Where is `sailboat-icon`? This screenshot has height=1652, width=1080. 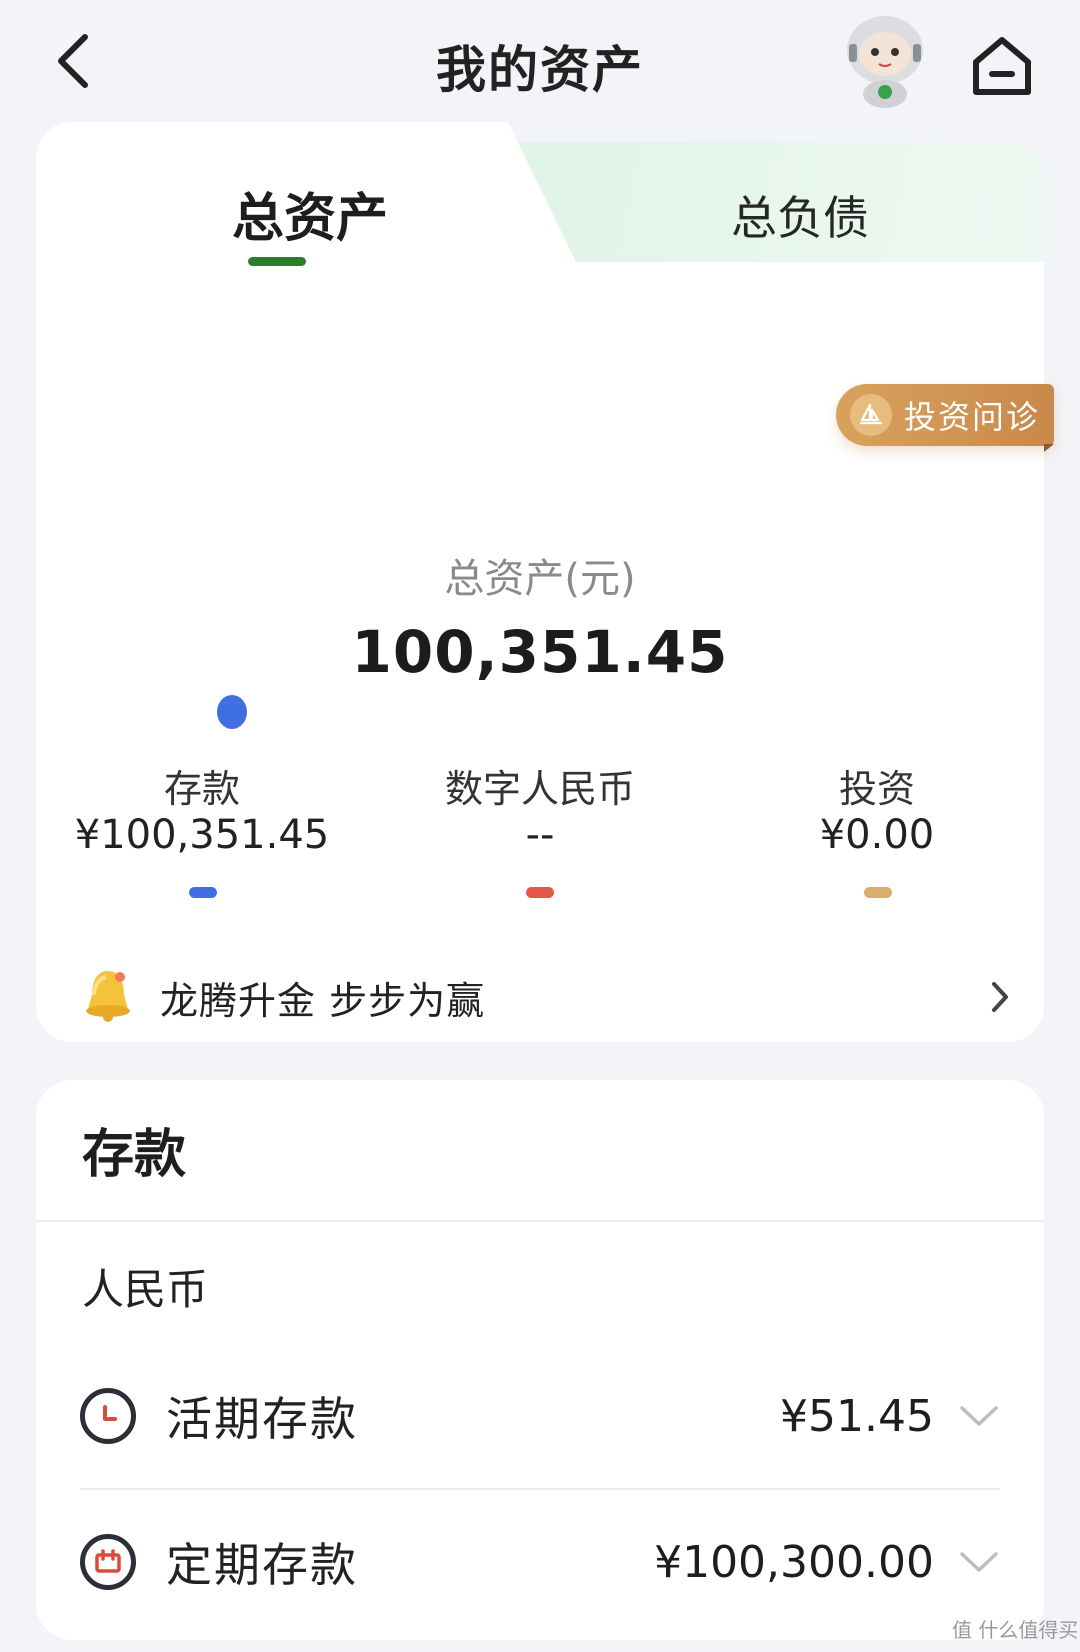
sailboat-icon is located at coordinates (871, 415).